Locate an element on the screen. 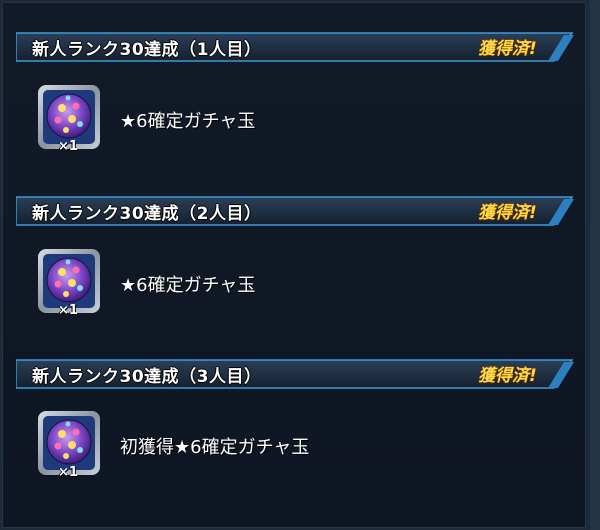 This screenshot has height=530, width=600. screen-edge is located at coordinates (595, 265).